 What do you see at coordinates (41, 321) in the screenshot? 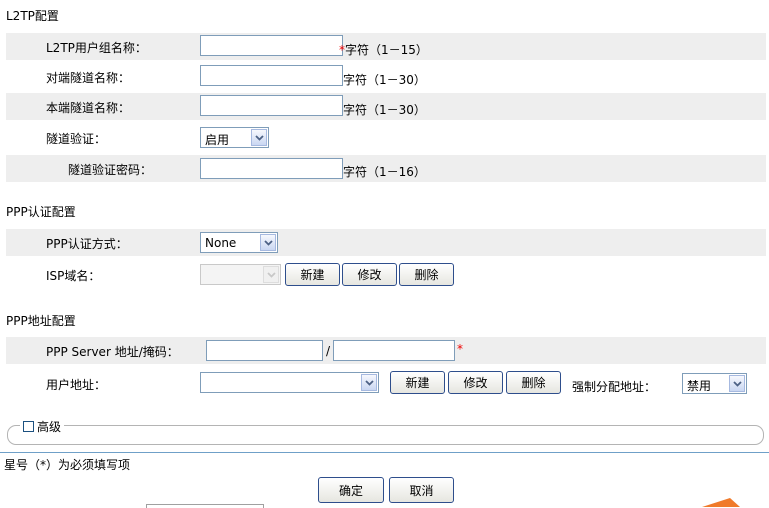
I see `section-title-ppp-addr: PPP地址配置` at bounding box center [41, 321].